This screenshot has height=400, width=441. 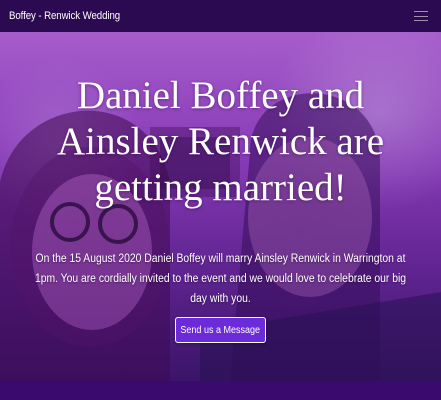 I want to click on send-message-button-label: Send us a Message, so click(x=220, y=330).